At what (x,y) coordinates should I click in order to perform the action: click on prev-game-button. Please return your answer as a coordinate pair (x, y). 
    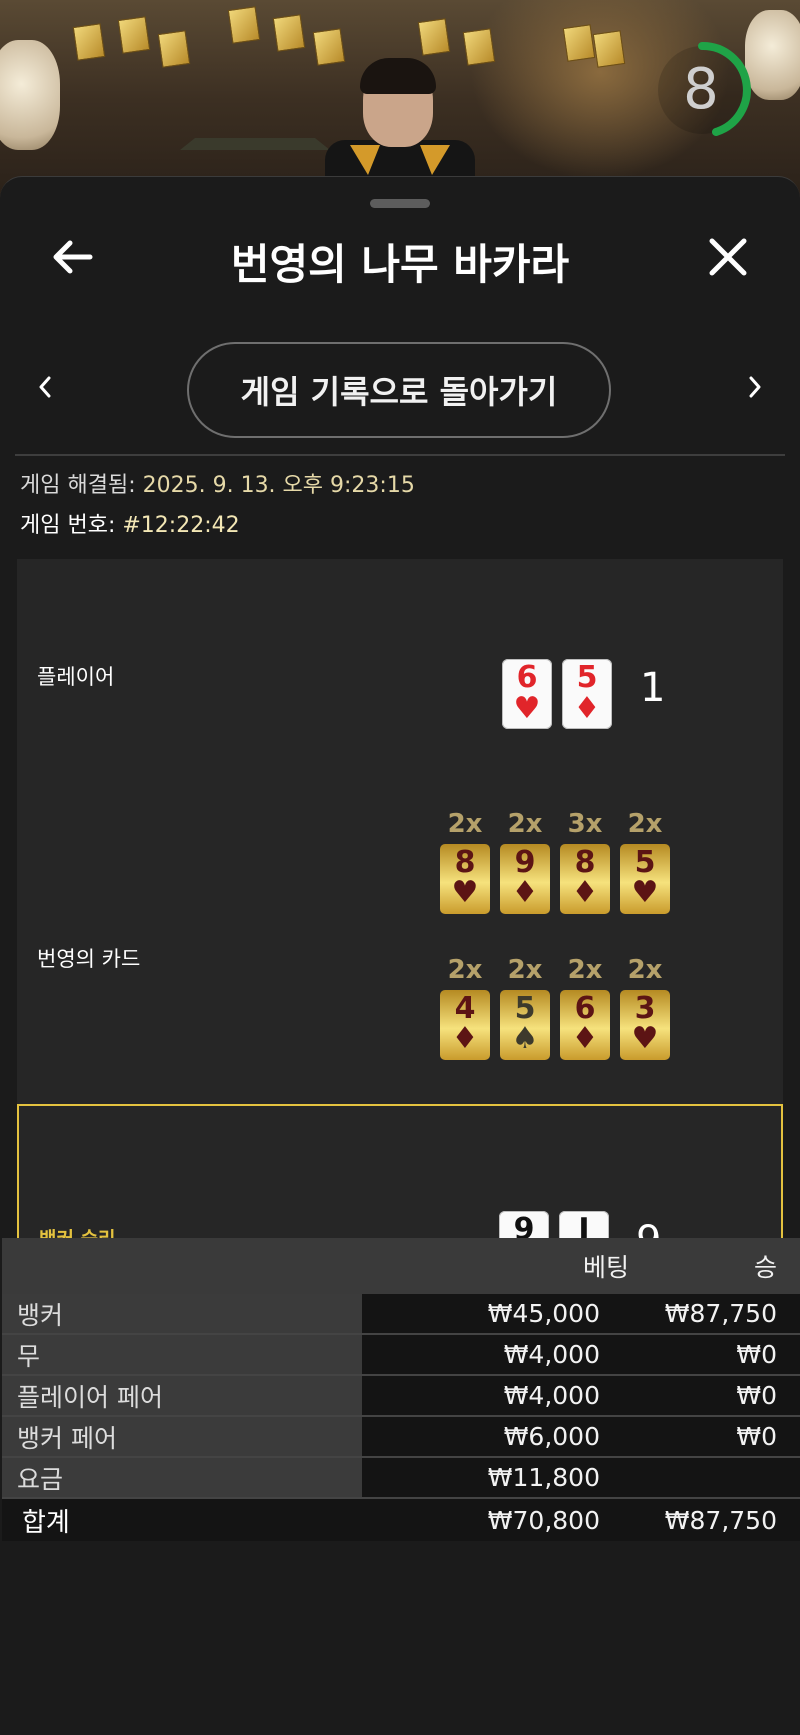
    Looking at the image, I should click on (45, 387).